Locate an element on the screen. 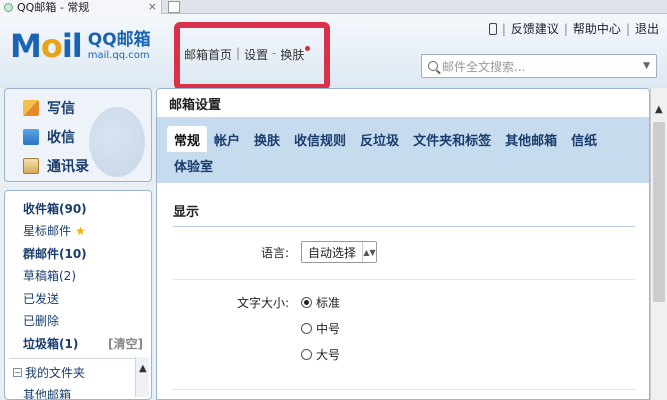 This screenshot has height=400, width=667. tab-account: 帐户 is located at coordinates (227, 139).